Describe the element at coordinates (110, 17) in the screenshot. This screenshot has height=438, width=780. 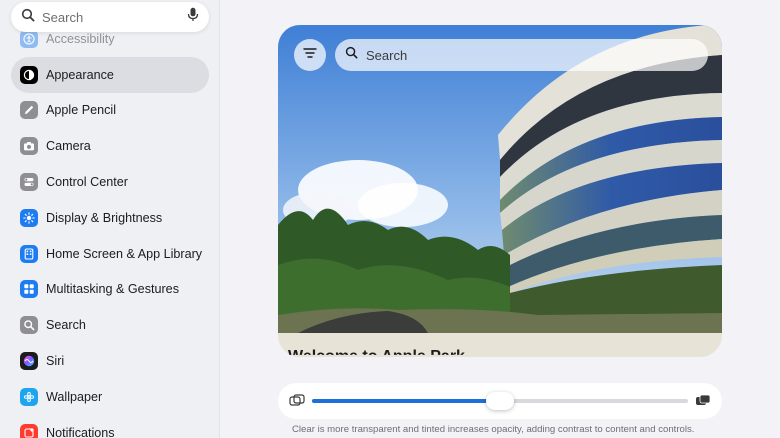
I see `sidebar-search-field: Search` at that location.